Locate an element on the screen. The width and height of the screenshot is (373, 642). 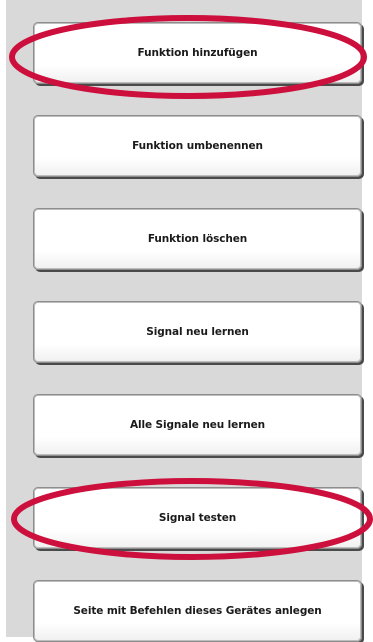
add-function-button: Funktion hinzufügen is located at coordinates (197, 53).